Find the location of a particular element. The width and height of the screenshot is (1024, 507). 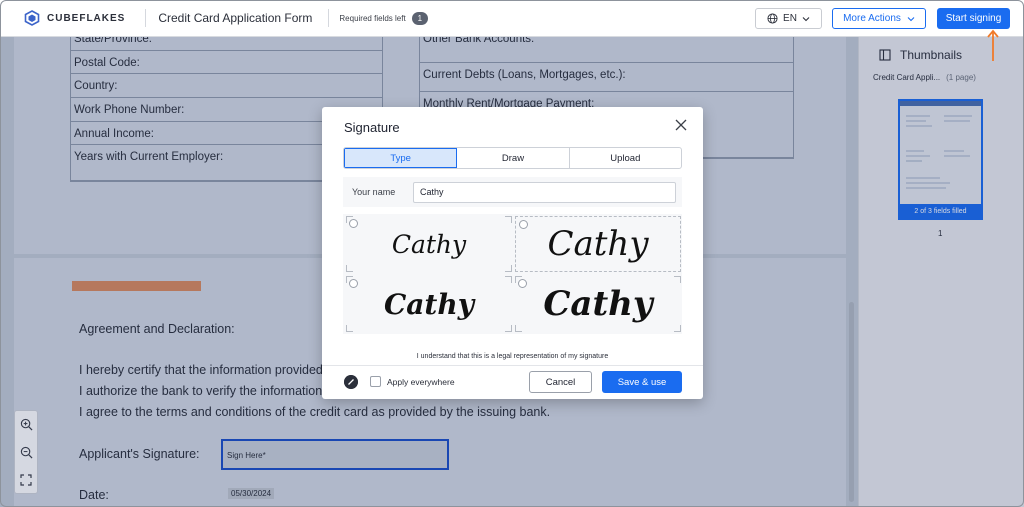

language-label: EN is located at coordinates (790, 18).